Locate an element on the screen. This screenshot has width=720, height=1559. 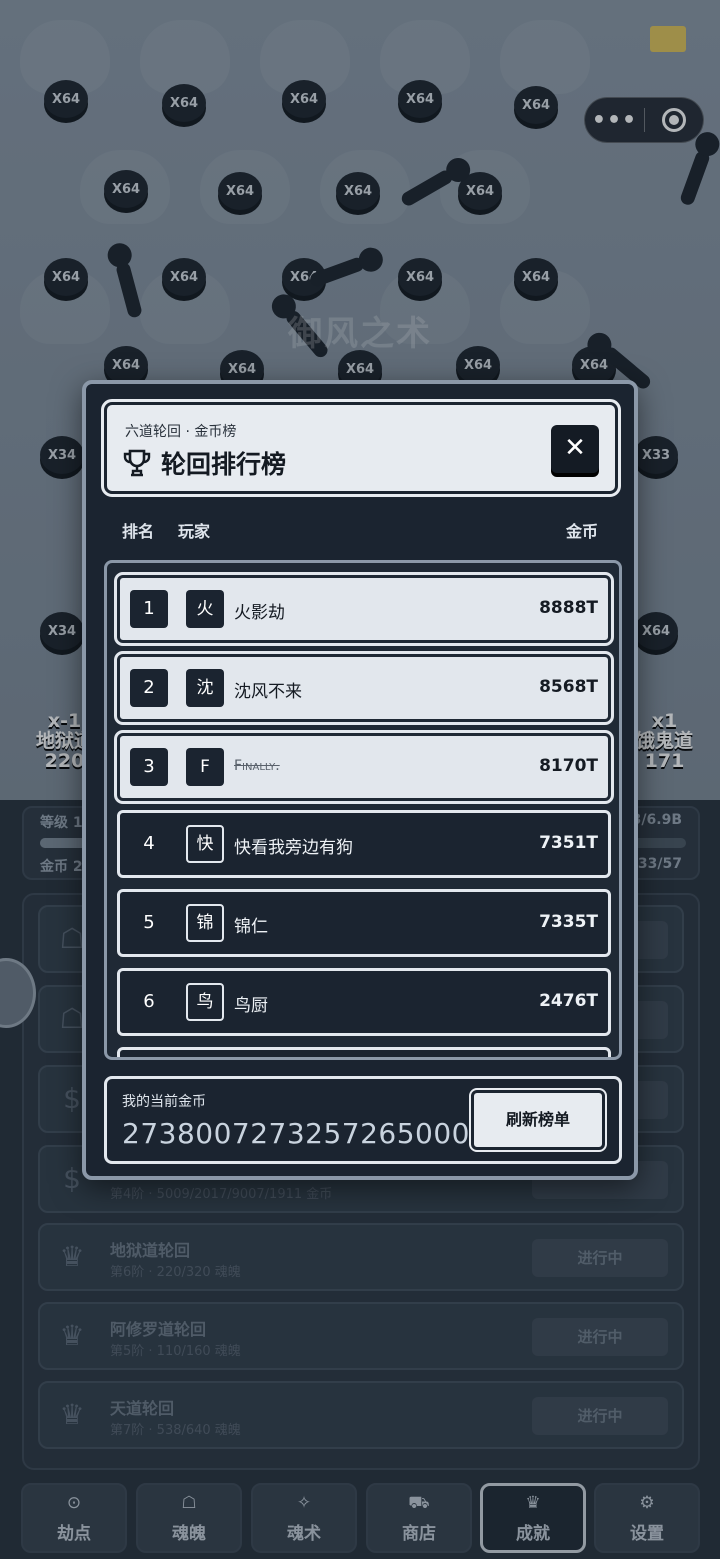
leaderboard-row: 6 鸟 鸟厨 2476T is located at coordinates (364, 1002).